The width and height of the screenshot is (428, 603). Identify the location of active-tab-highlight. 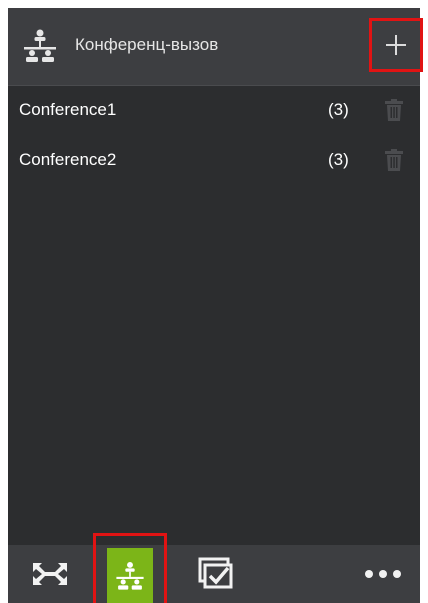
(130, 568).